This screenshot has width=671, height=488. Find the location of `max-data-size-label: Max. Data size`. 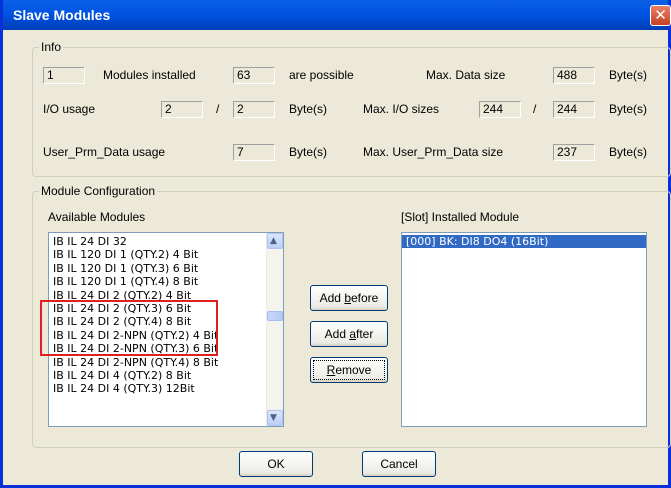

max-data-size-label: Max. Data size is located at coordinates (466, 75).